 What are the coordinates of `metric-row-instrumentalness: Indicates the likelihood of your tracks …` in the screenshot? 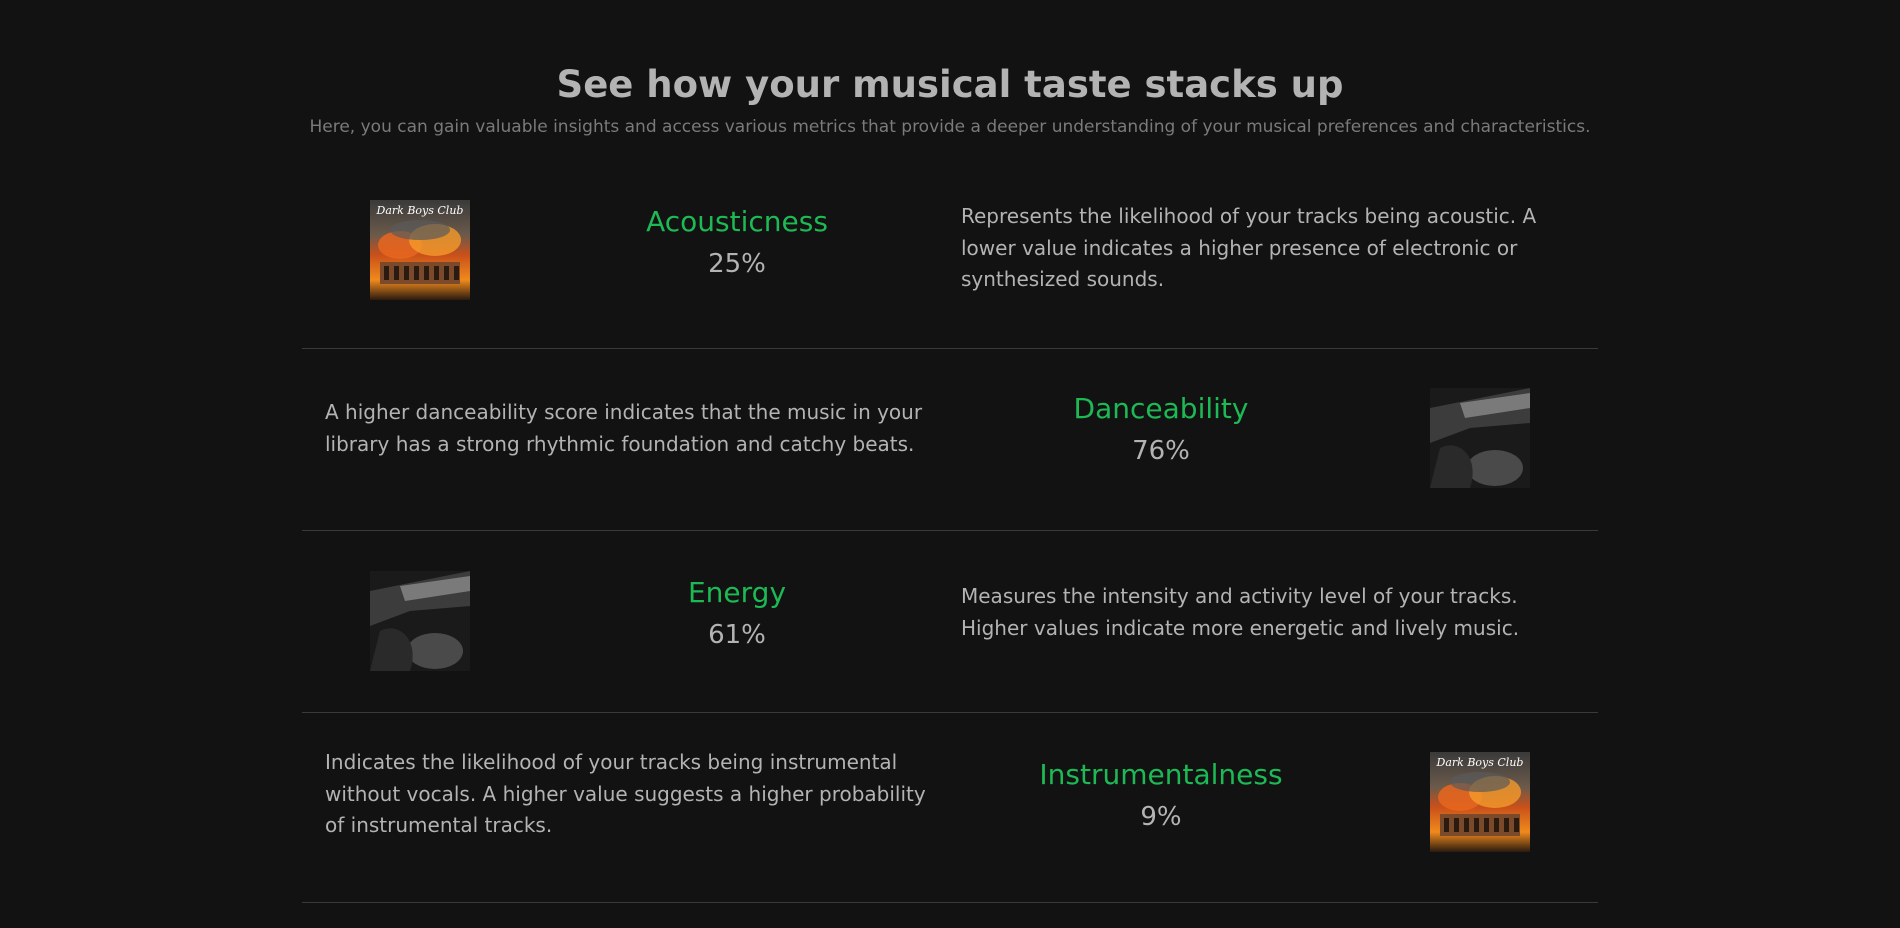 It's located at (950, 808).